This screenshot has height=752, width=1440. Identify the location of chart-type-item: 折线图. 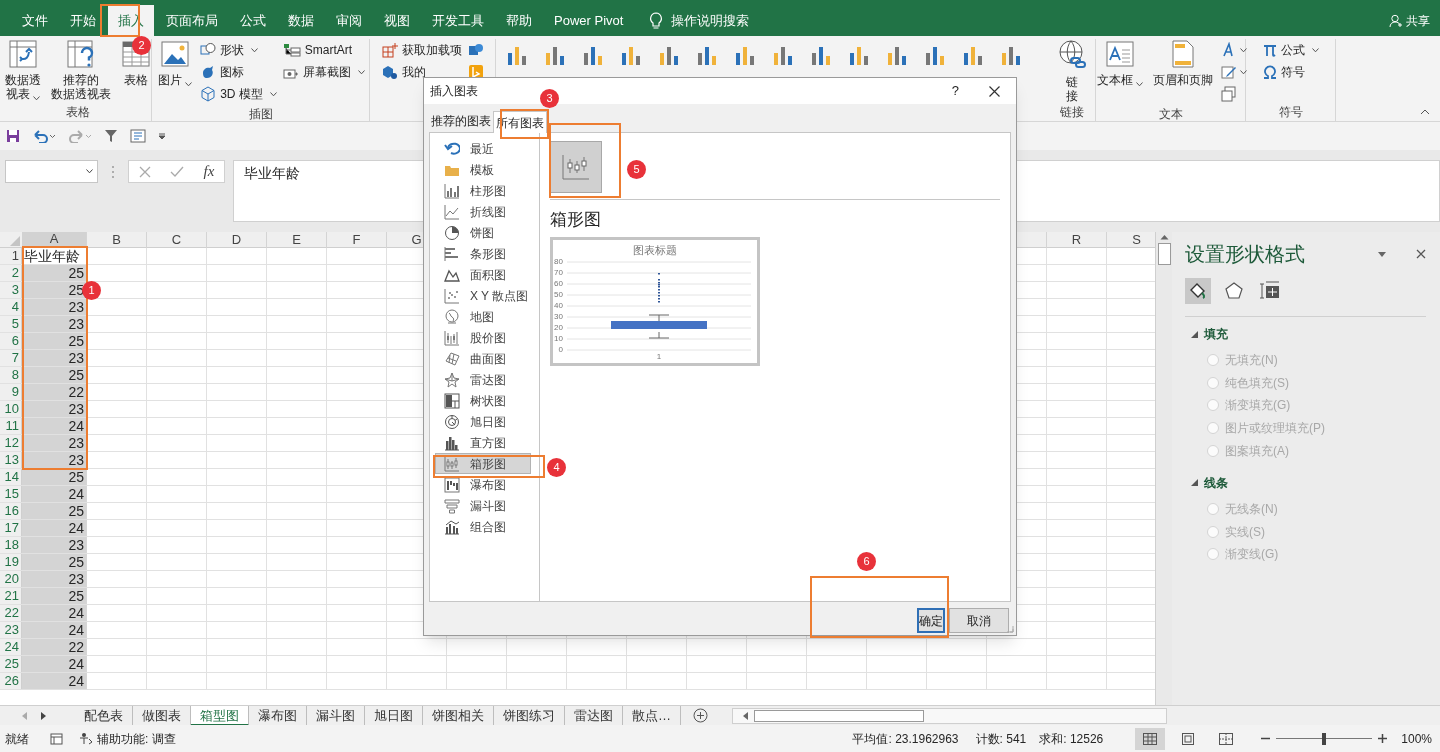
(483, 211).